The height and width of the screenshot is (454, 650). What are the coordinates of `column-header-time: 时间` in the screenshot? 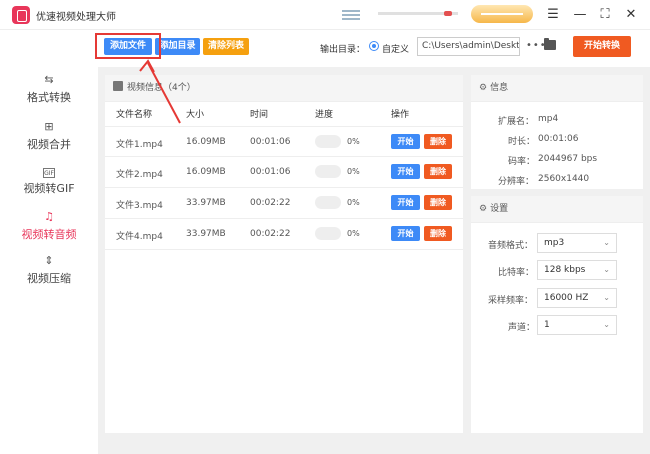 It's located at (259, 115).